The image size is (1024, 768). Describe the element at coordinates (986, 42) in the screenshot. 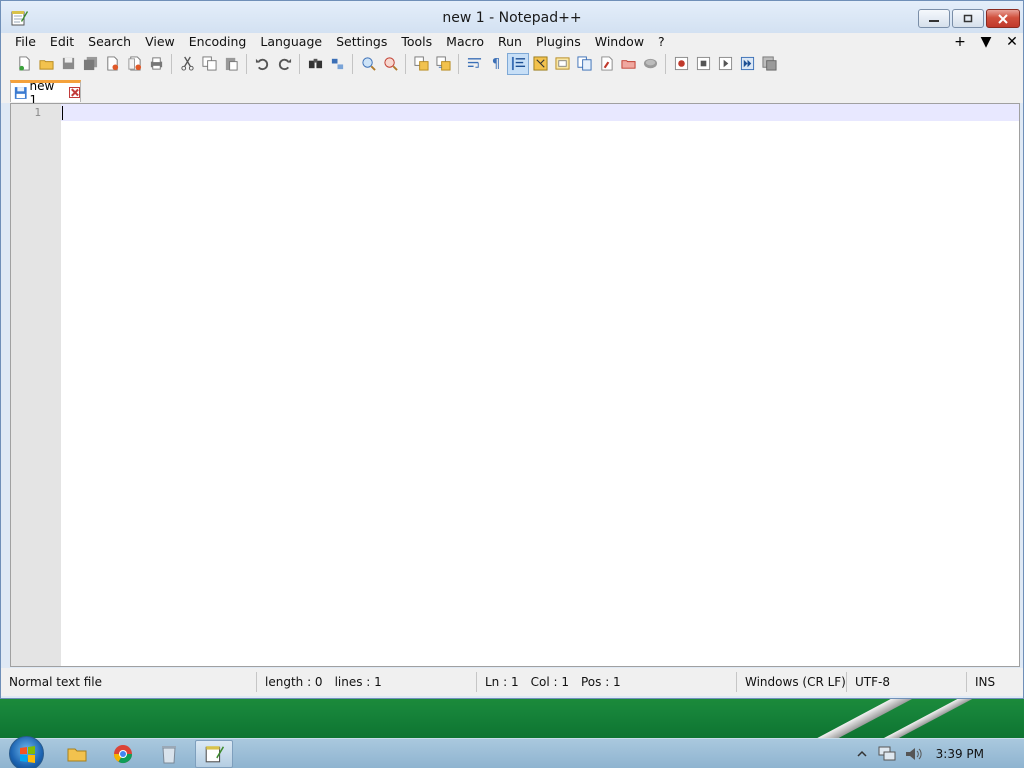

I see `tab-list-dropdown-button: ▼` at that location.